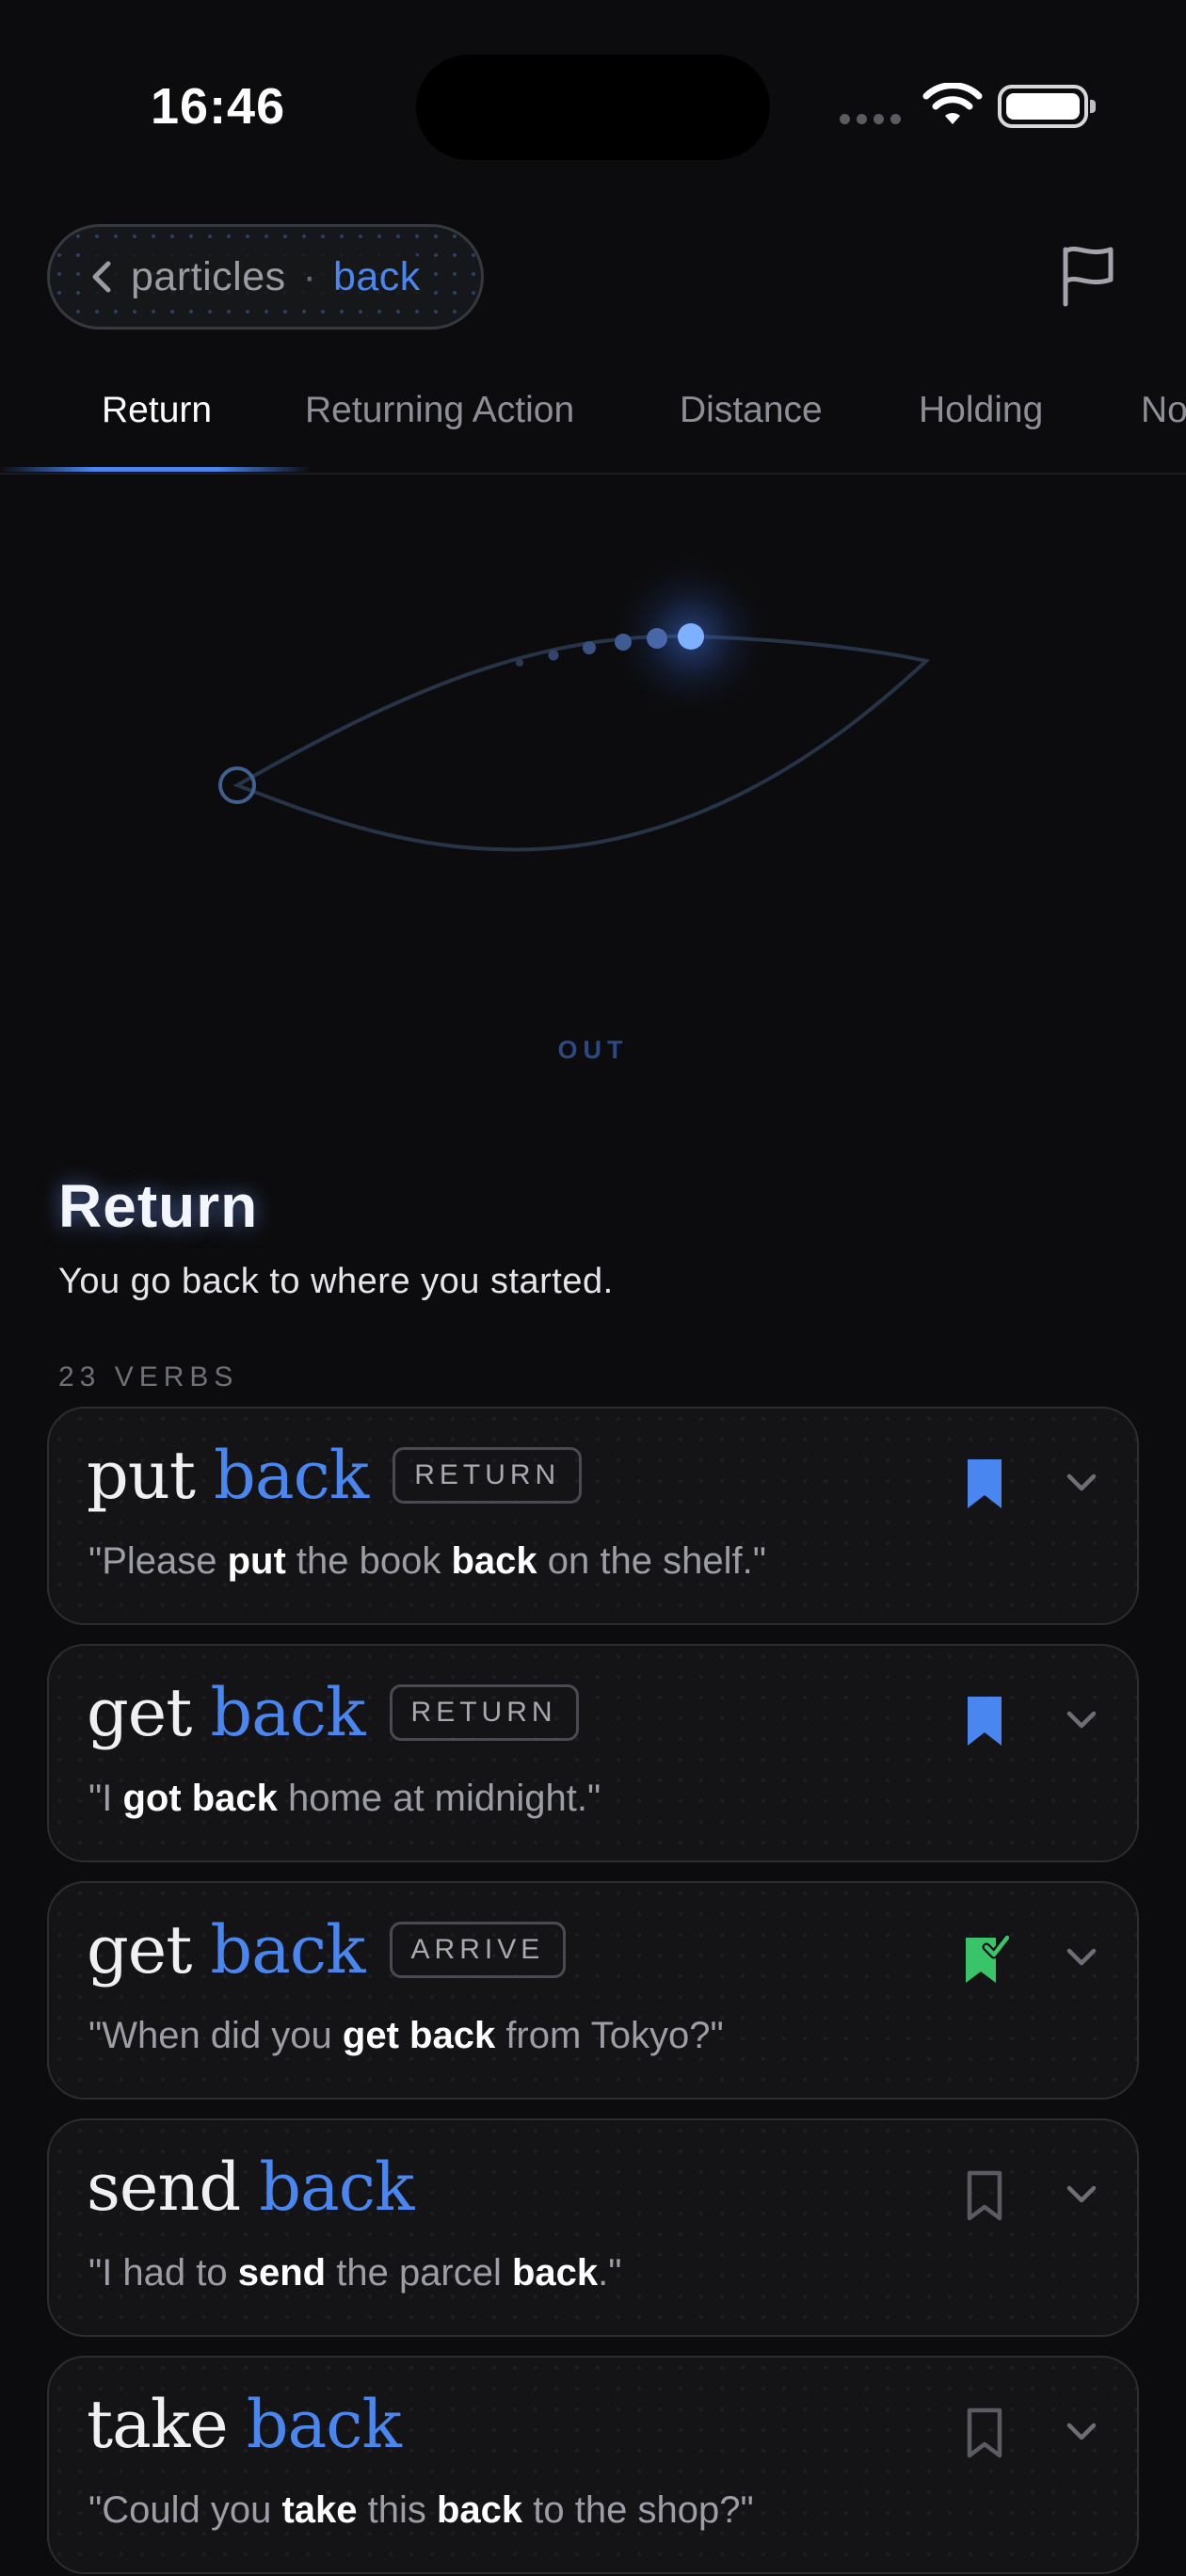  Describe the element at coordinates (164, 2187) in the screenshot. I see `verb-text: send` at that location.